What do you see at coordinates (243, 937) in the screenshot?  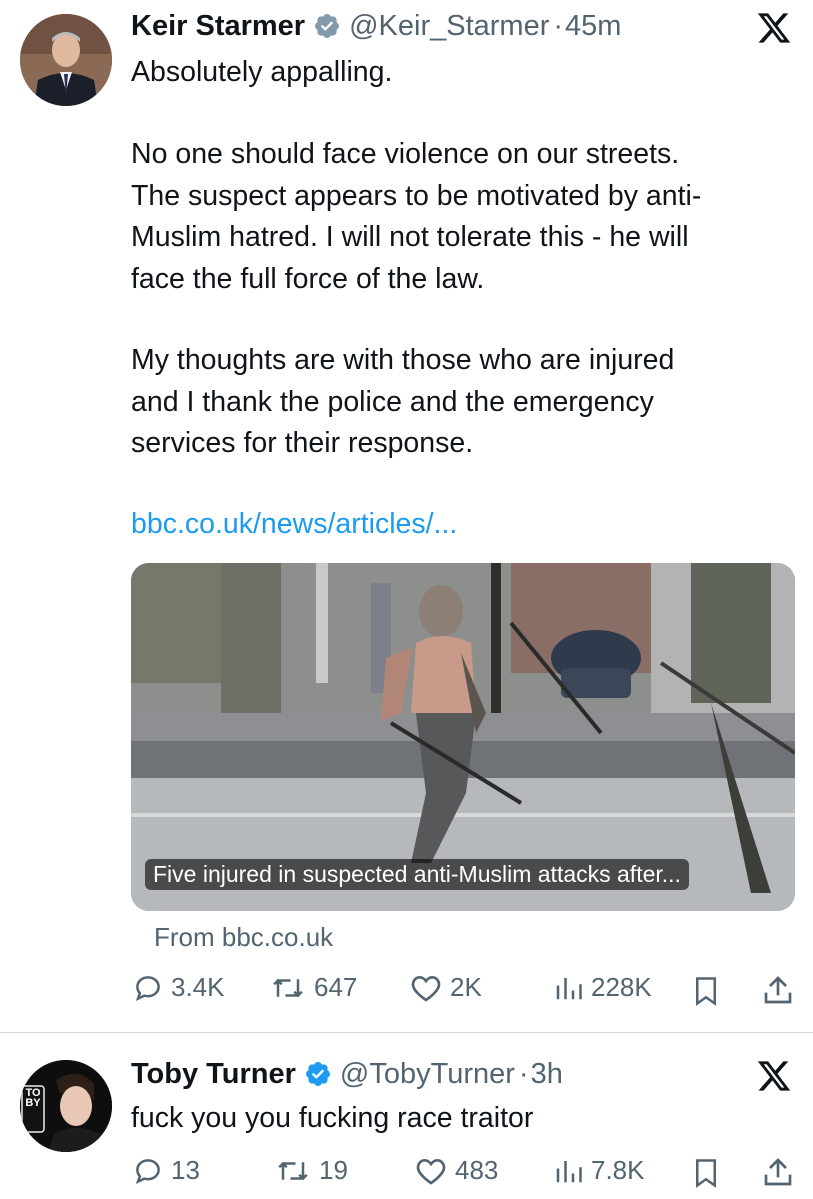 I see `card-source: From bbc.co.uk` at bounding box center [243, 937].